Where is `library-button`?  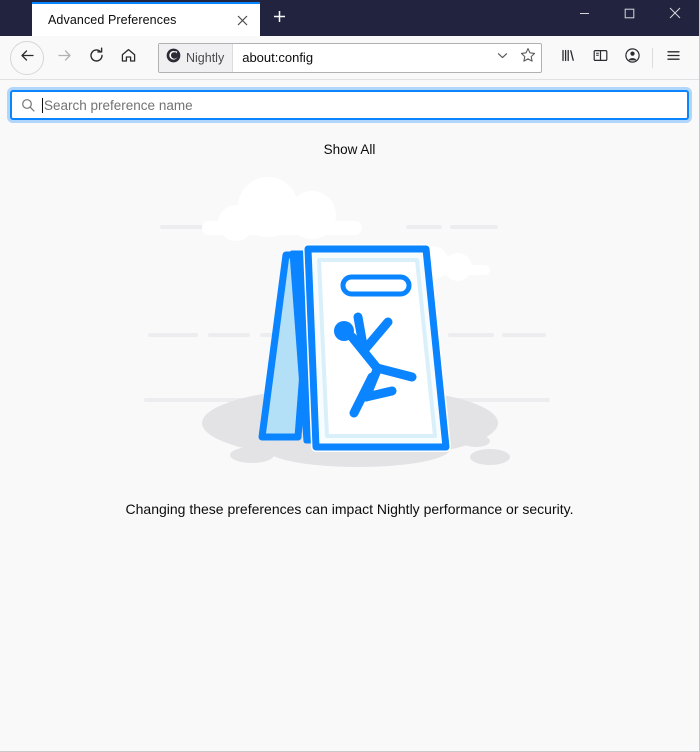 library-button is located at coordinates (568, 58).